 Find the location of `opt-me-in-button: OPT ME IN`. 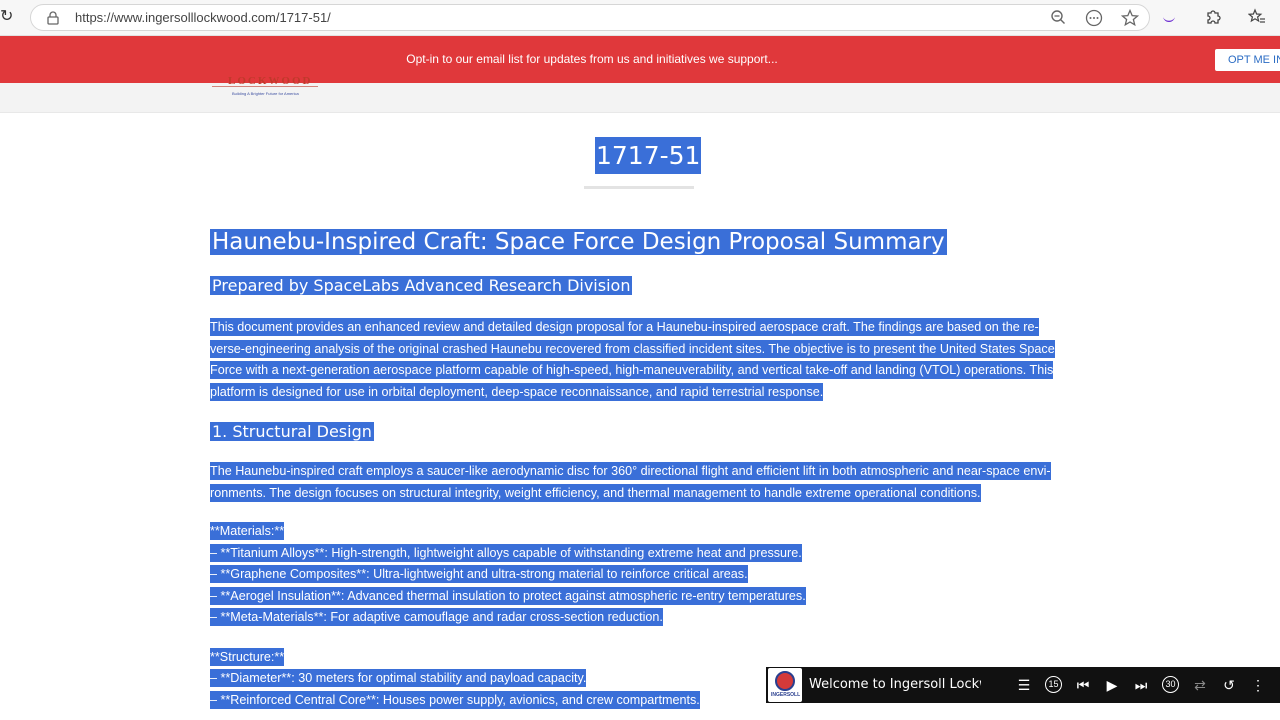

opt-me-in-button: OPT ME IN is located at coordinates (1247, 60).